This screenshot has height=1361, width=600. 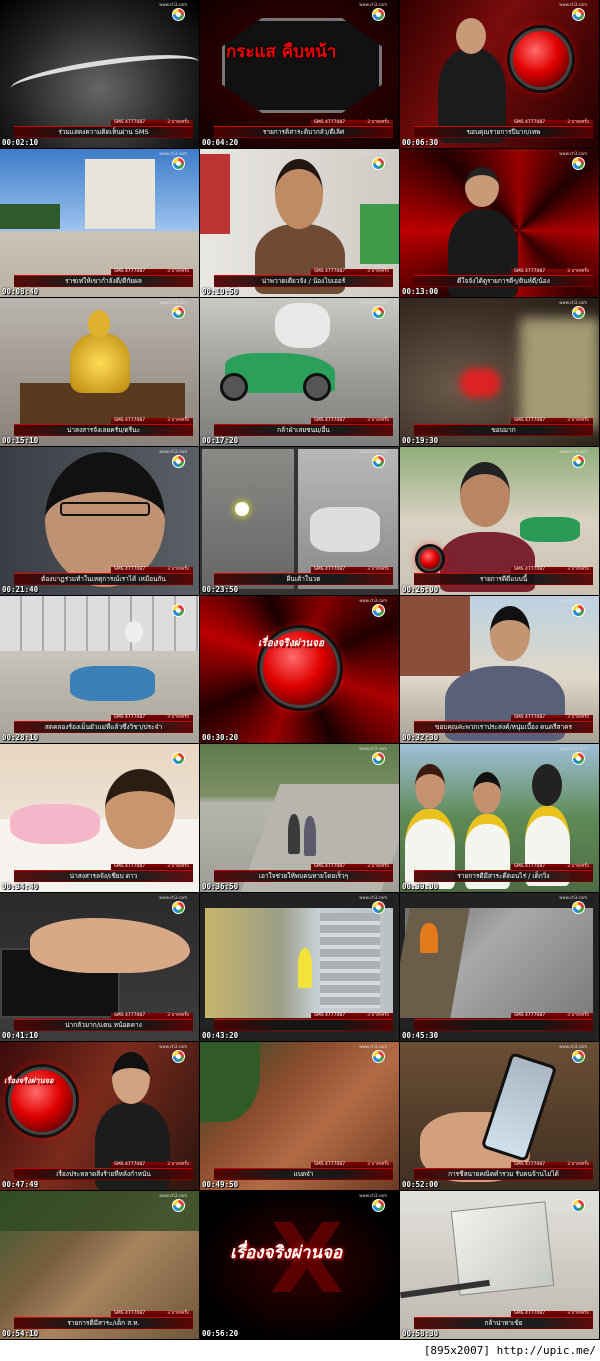 I want to click on viewer-comment-ticker: ร่วมแสดงความคิดเห็นผ่าน SMS, so click(x=103, y=131).